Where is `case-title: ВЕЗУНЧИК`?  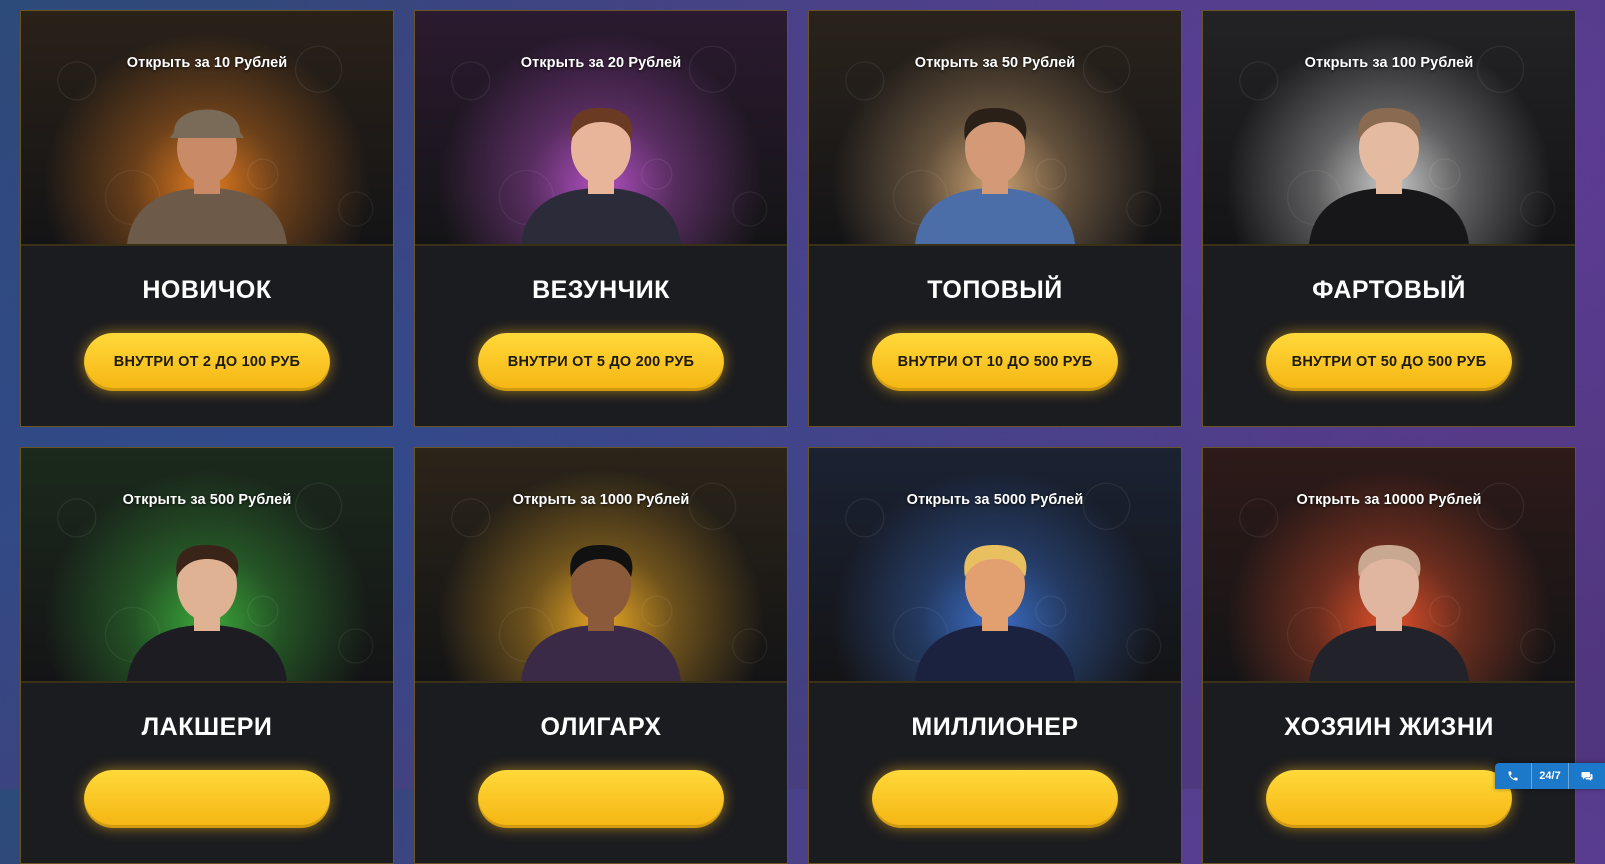
case-title: ВЕЗУНЧИК is located at coordinates (601, 290).